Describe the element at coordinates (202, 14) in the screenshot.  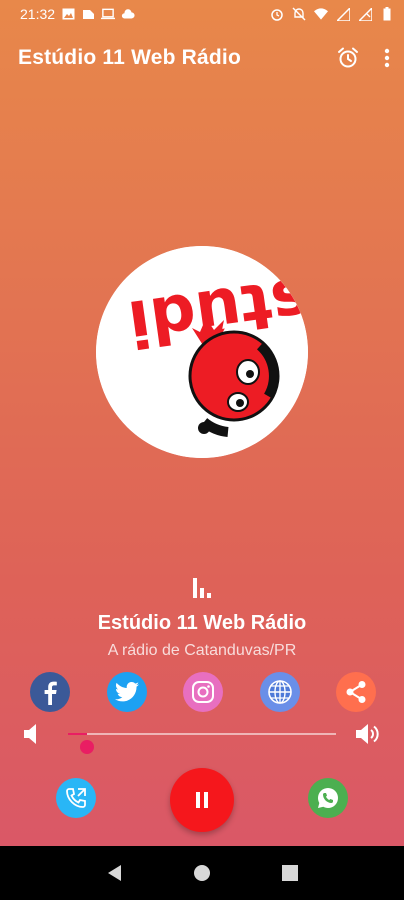
I see `status-bar: 21:32` at that location.